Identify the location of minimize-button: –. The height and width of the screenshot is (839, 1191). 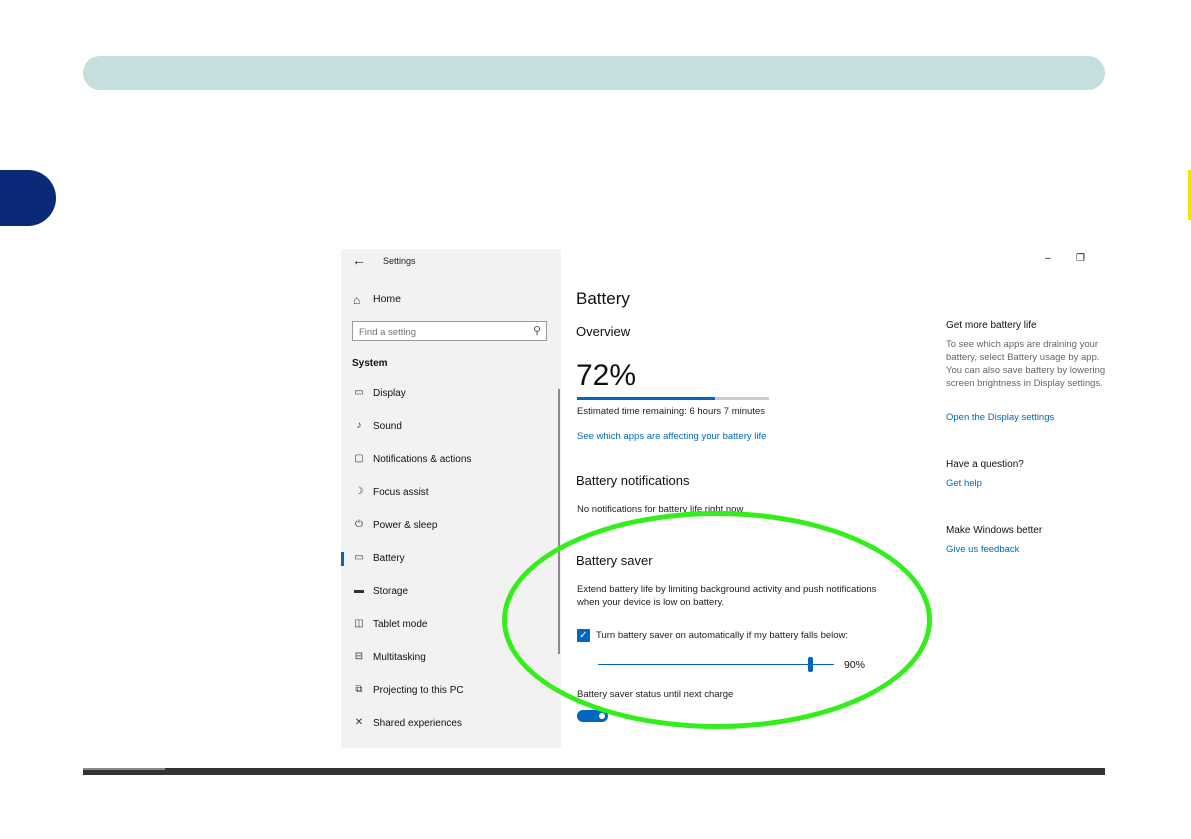
(1048, 258).